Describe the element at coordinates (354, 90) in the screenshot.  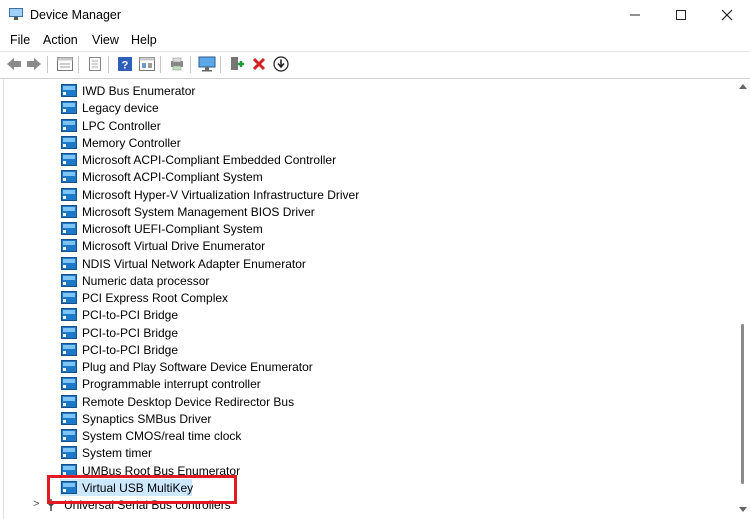
I see `device-row: IWD Bus Enumerator` at that location.